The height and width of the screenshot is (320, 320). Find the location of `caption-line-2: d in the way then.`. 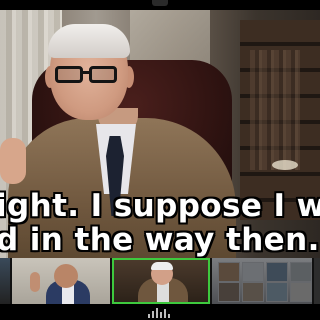

caption-line-2: d in the way then. is located at coordinates (160, 240).